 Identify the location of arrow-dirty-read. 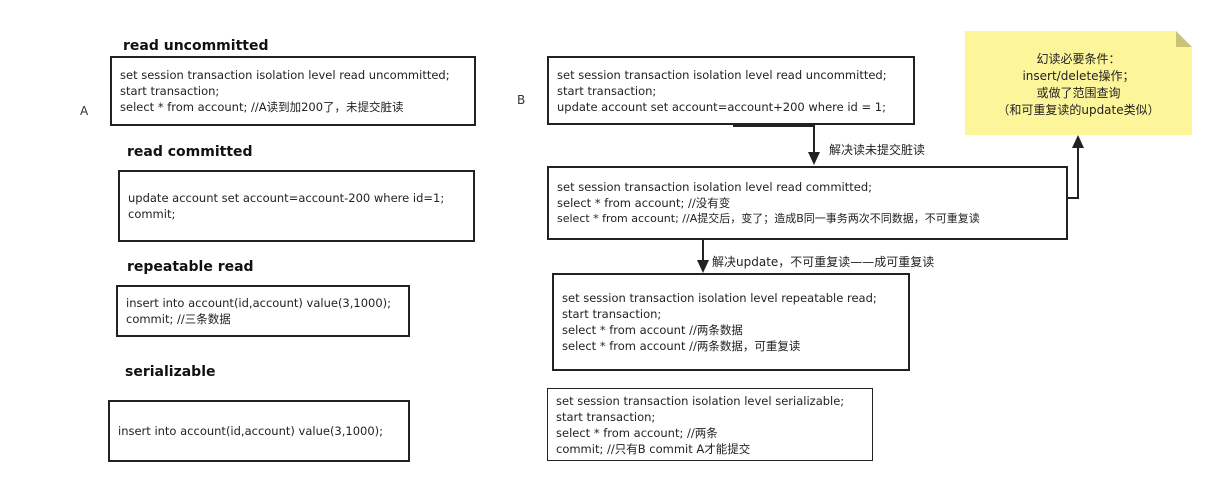
(774, 139).